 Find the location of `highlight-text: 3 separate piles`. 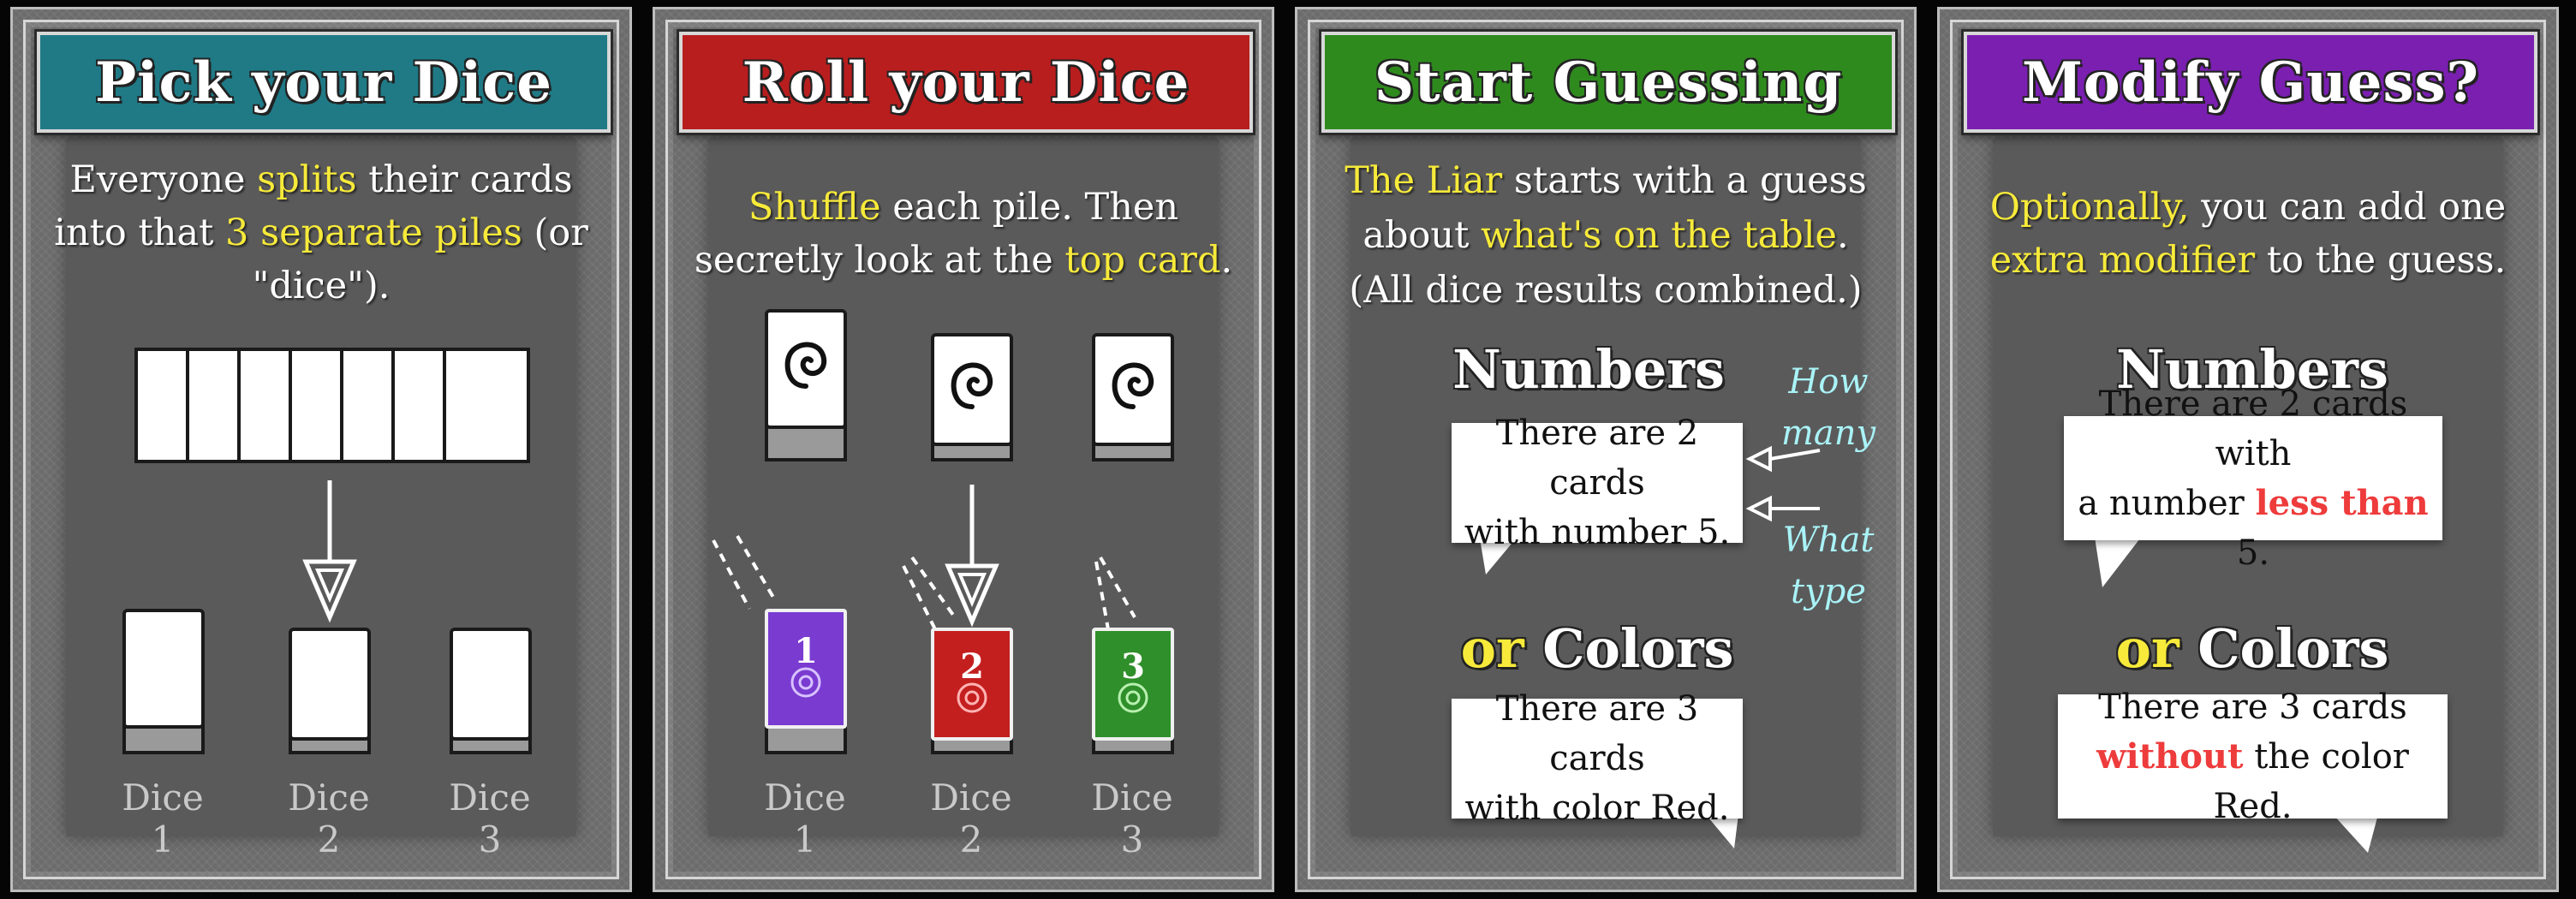

highlight-text: 3 separate piles is located at coordinates (373, 232).